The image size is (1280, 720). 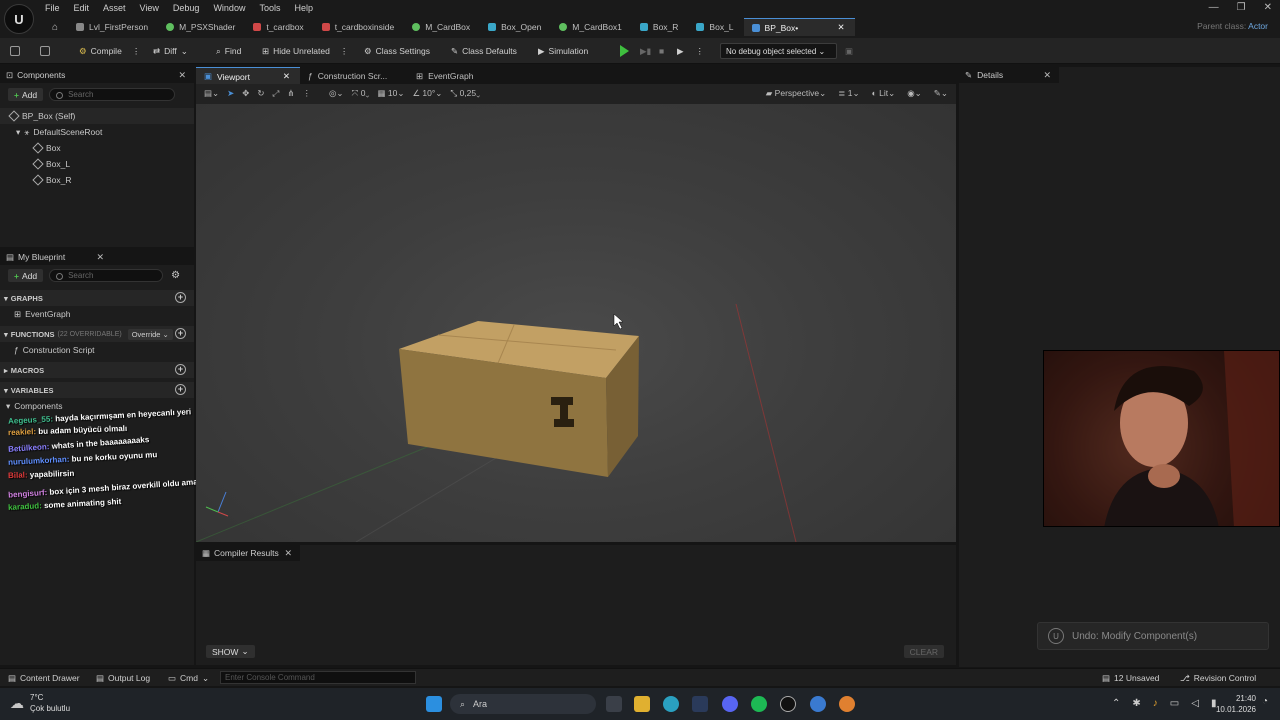 I want to click on edge-icon, so click(x=671, y=704).